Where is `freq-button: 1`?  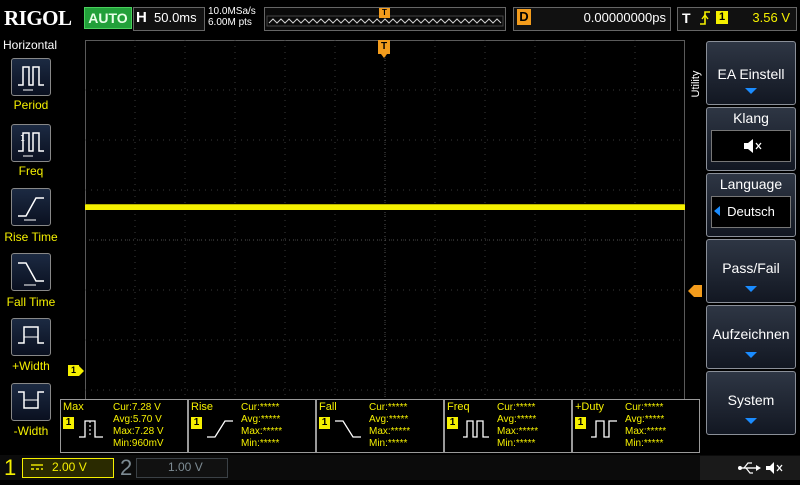 freq-button: 1 is located at coordinates (31, 143).